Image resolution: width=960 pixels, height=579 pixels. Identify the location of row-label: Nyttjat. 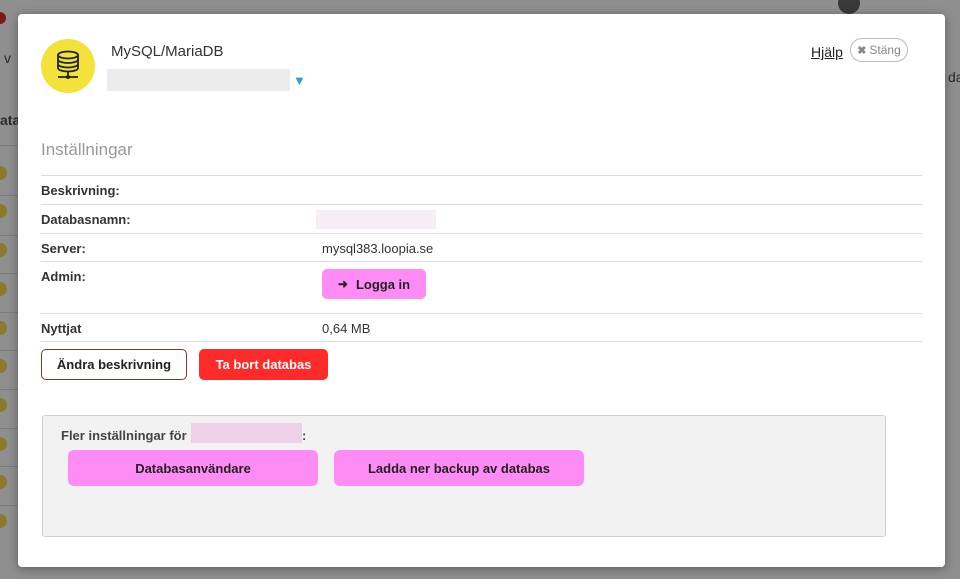
(61, 328).